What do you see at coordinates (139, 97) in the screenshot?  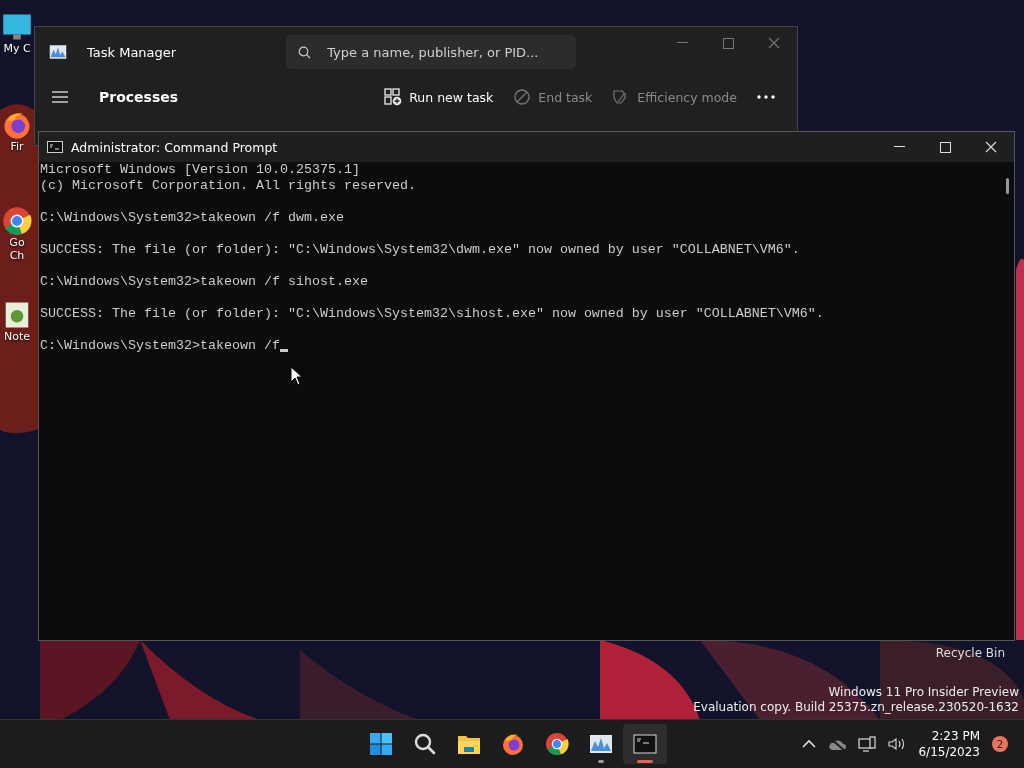 I see `page-title: Processes` at bounding box center [139, 97].